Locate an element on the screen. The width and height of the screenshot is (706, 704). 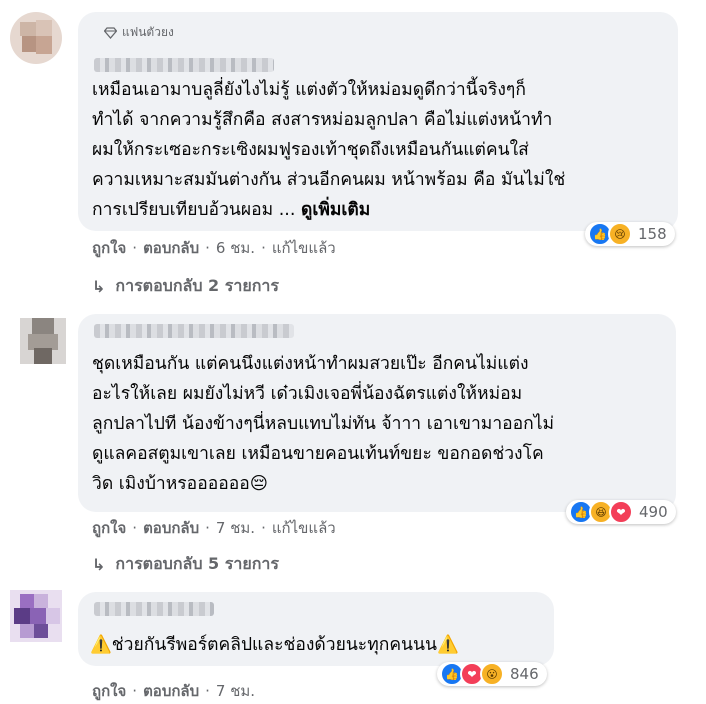
replies-label: การตอบกลับ 5 รายการ is located at coordinates (197, 563).